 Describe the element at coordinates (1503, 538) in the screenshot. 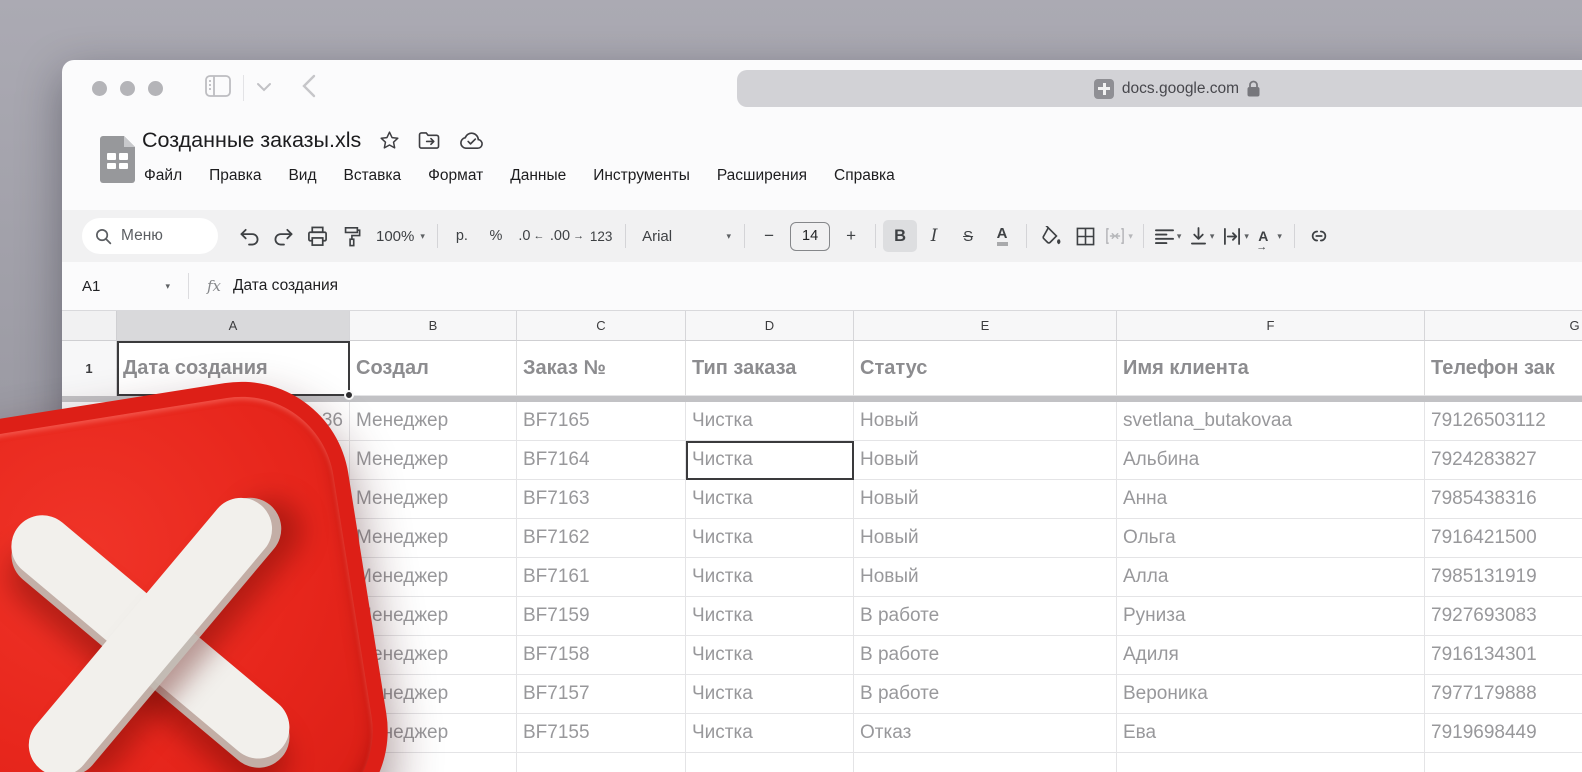

I see `cell: 7916421500` at that location.